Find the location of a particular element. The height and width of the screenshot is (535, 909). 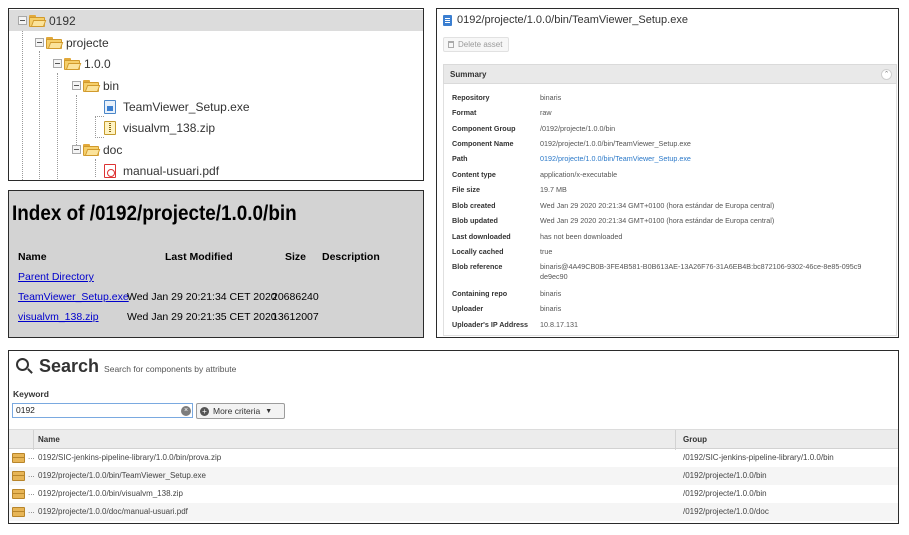

field-value: de9ec90 is located at coordinates (554, 276).